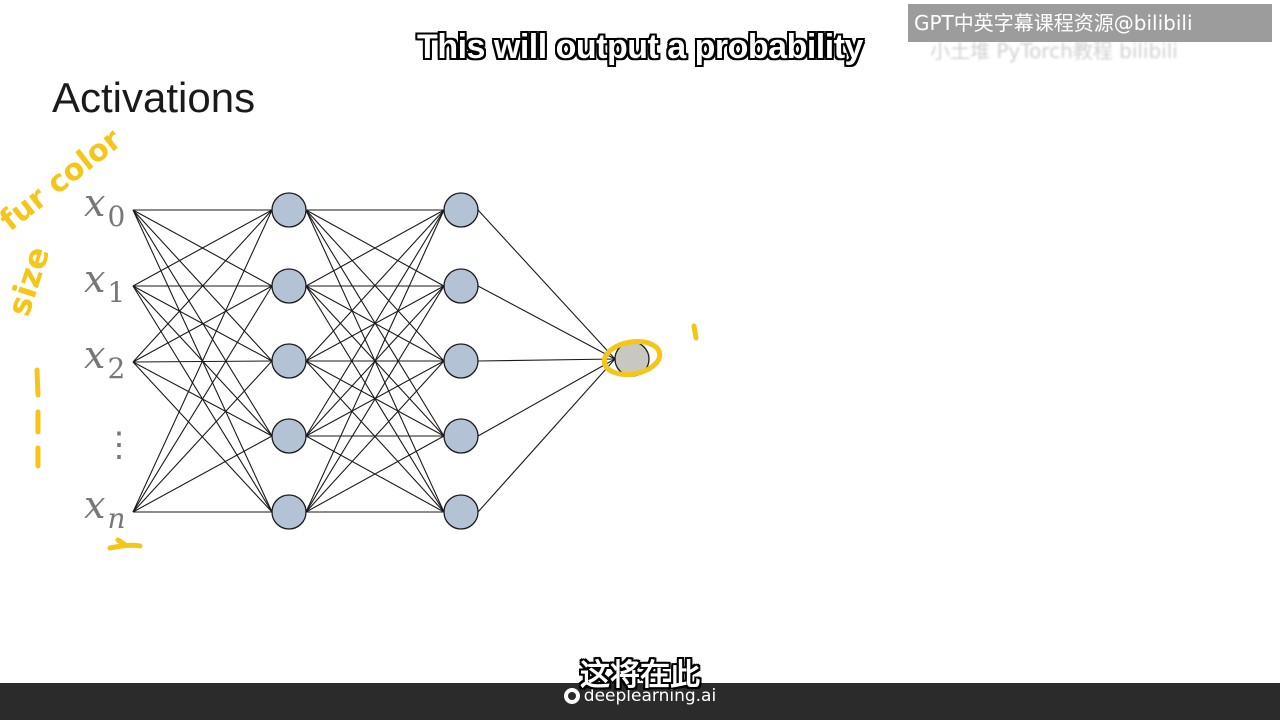  What do you see at coordinates (125, 544) in the screenshot?
I see `annotation-arrow` at bounding box center [125, 544].